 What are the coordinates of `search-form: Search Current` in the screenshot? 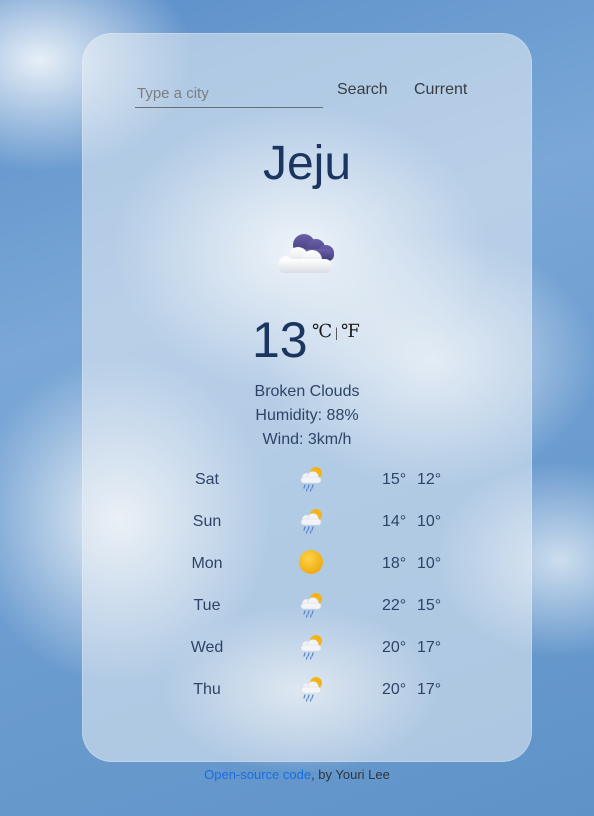 It's located at (315, 94).